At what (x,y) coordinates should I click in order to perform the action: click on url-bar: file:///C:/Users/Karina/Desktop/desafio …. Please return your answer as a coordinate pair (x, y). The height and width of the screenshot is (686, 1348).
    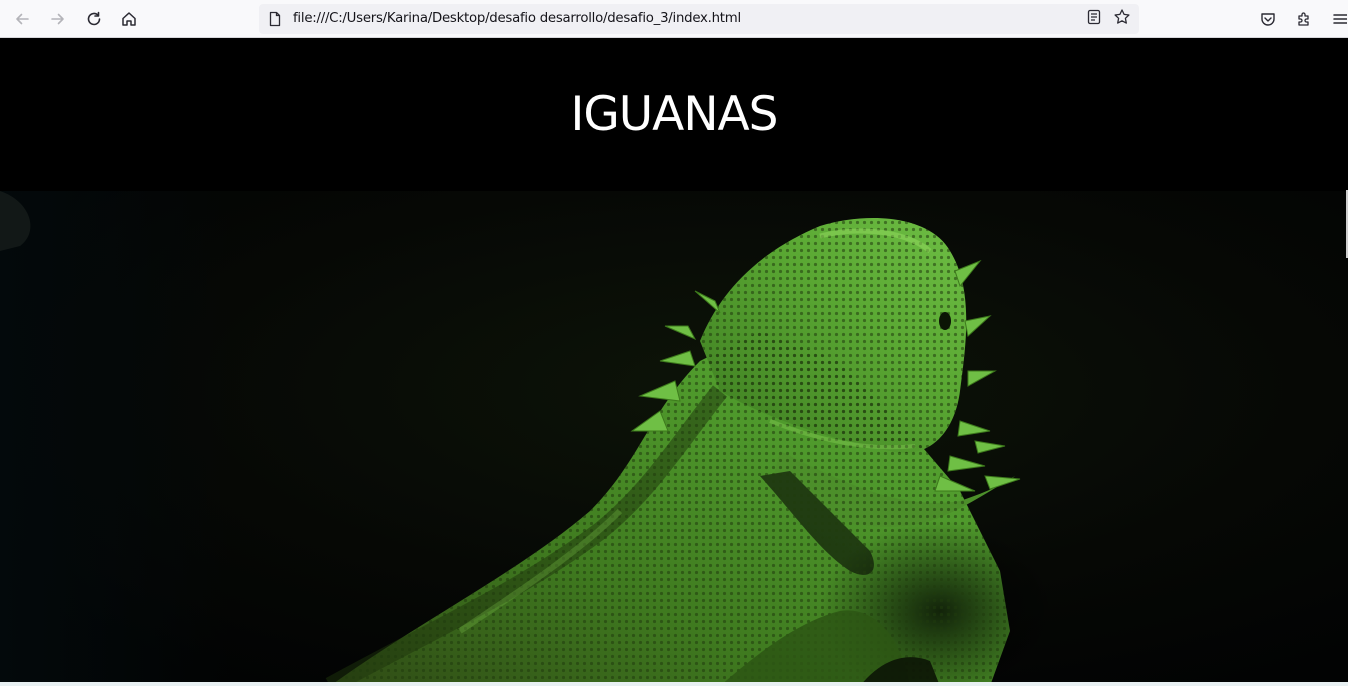
    Looking at the image, I should click on (699, 19).